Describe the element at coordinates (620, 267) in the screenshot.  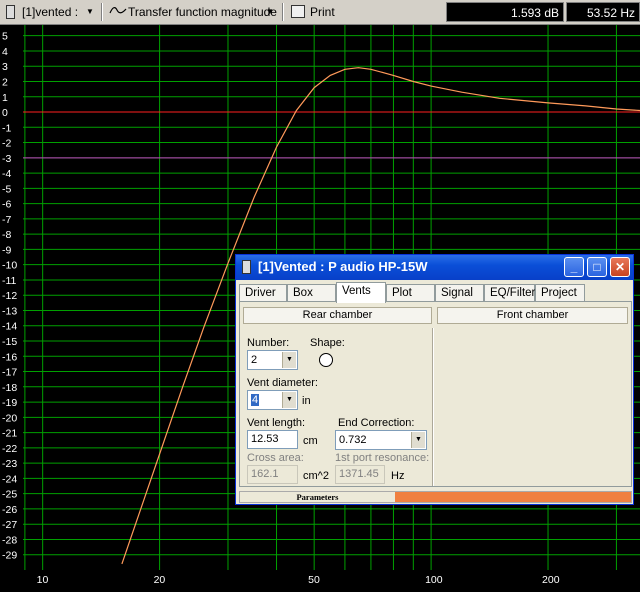
I see `close-button: ✕` at that location.